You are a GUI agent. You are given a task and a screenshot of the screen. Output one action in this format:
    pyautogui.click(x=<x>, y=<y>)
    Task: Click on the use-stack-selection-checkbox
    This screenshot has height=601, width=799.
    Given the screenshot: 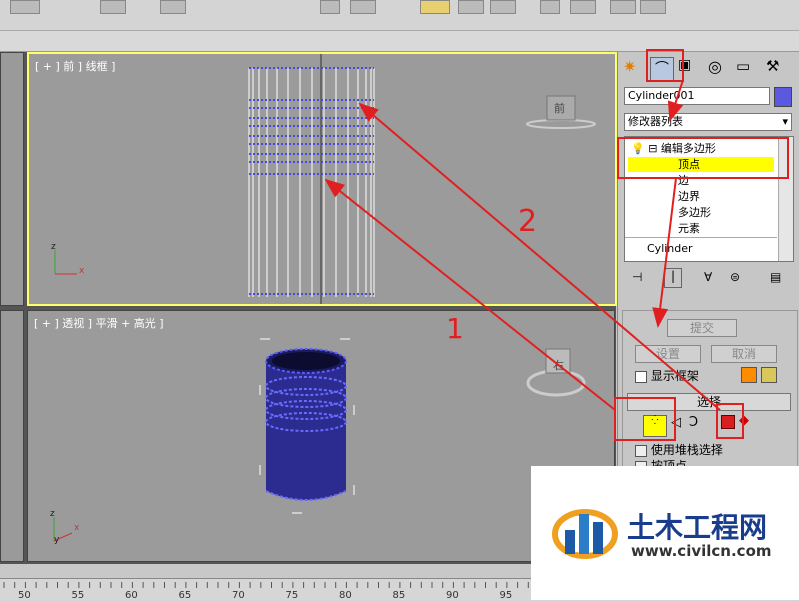 What is the action you would take?
    pyautogui.click(x=641, y=450)
    